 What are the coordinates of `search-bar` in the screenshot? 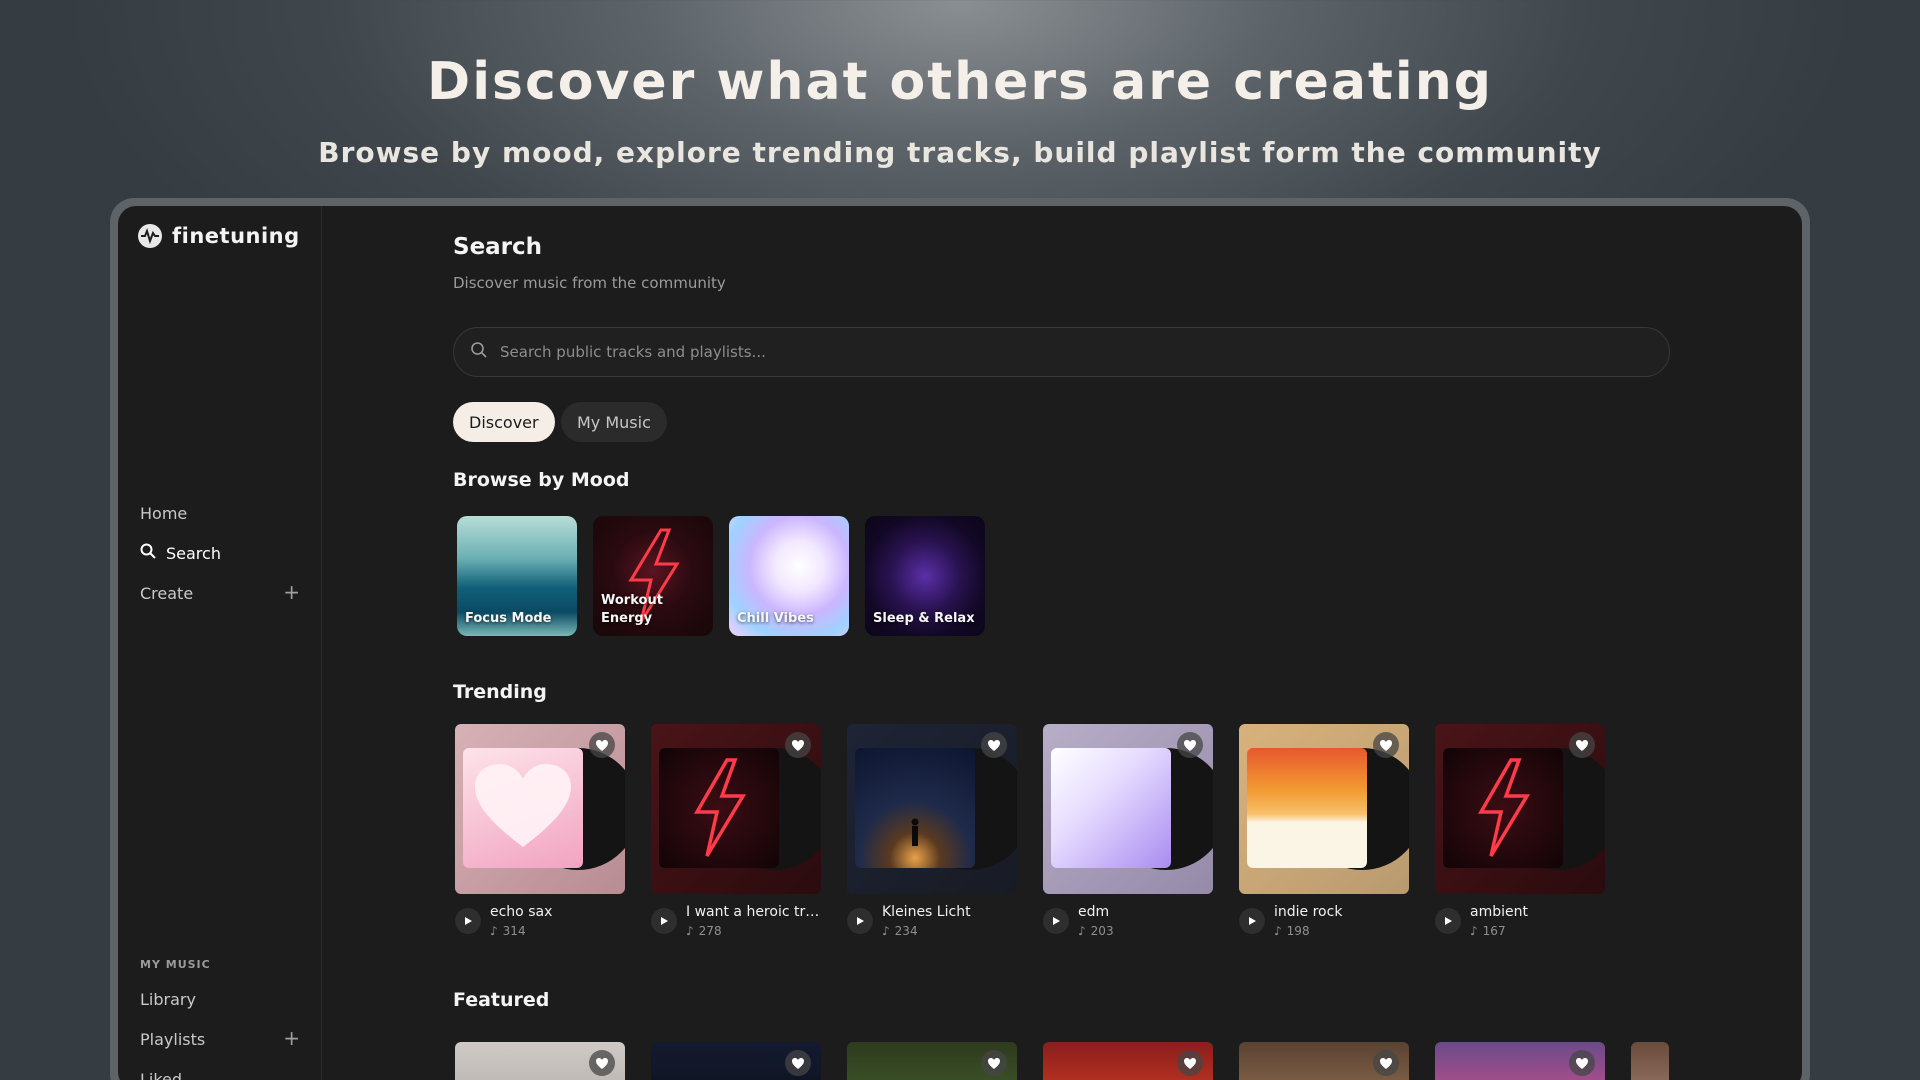 It's located at (1061, 352).